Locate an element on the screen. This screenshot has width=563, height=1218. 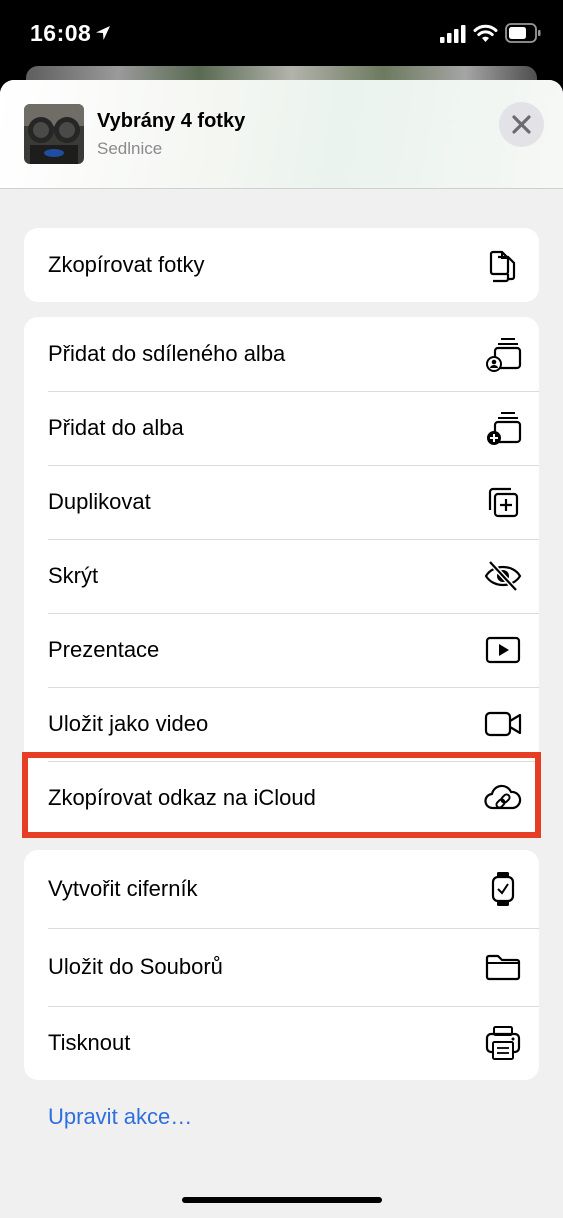
watch-icon is located at coordinates (503, 889).